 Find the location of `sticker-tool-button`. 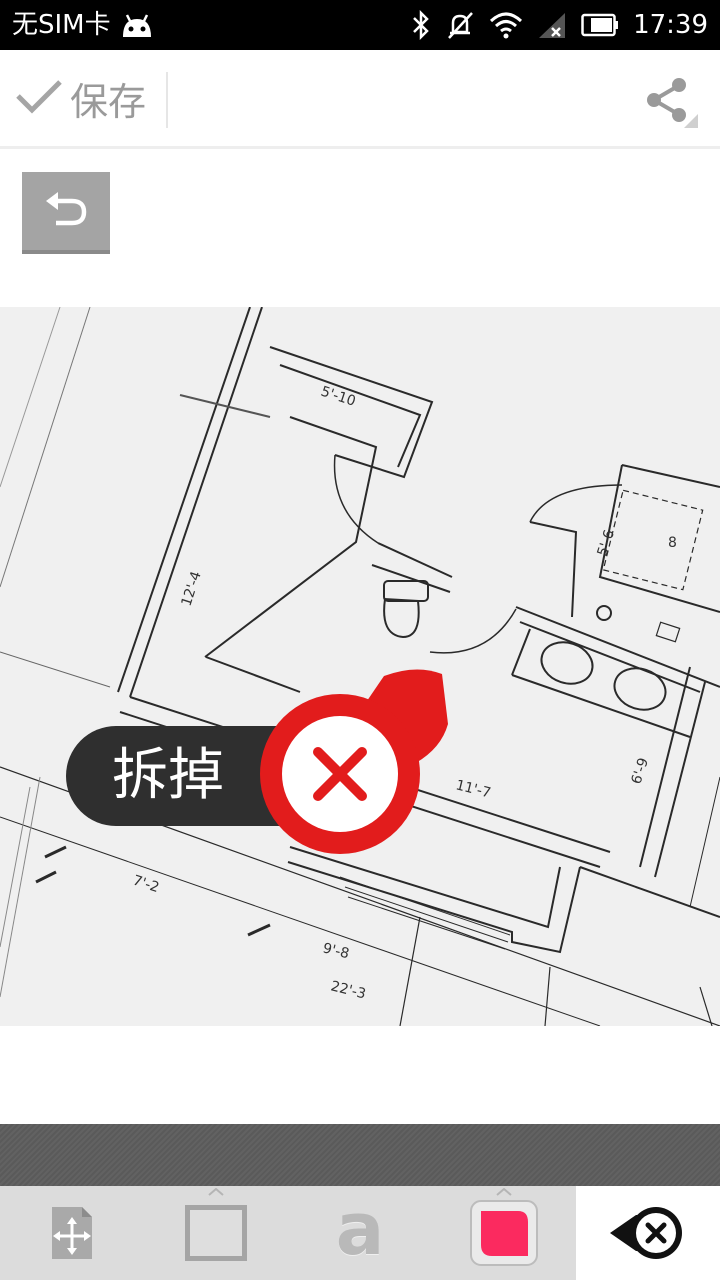

sticker-tool-button is located at coordinates (648, 1233).